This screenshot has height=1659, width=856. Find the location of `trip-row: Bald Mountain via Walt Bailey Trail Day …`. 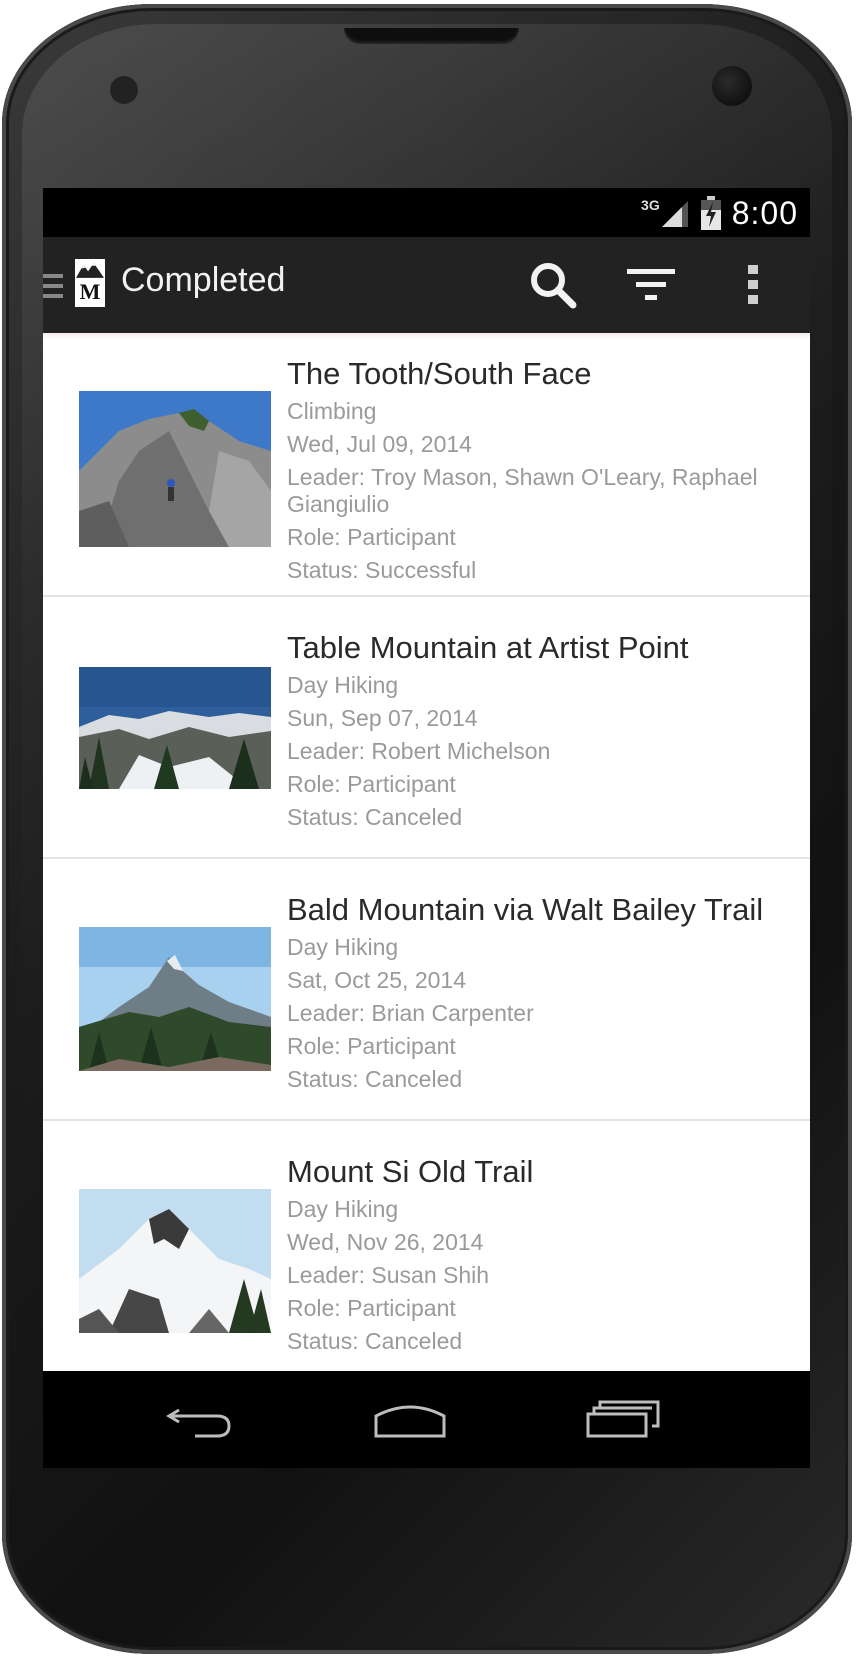

trip-row: Bald Mountain via Walt Bailey Trail Day … is located at coordinates (426, 990).